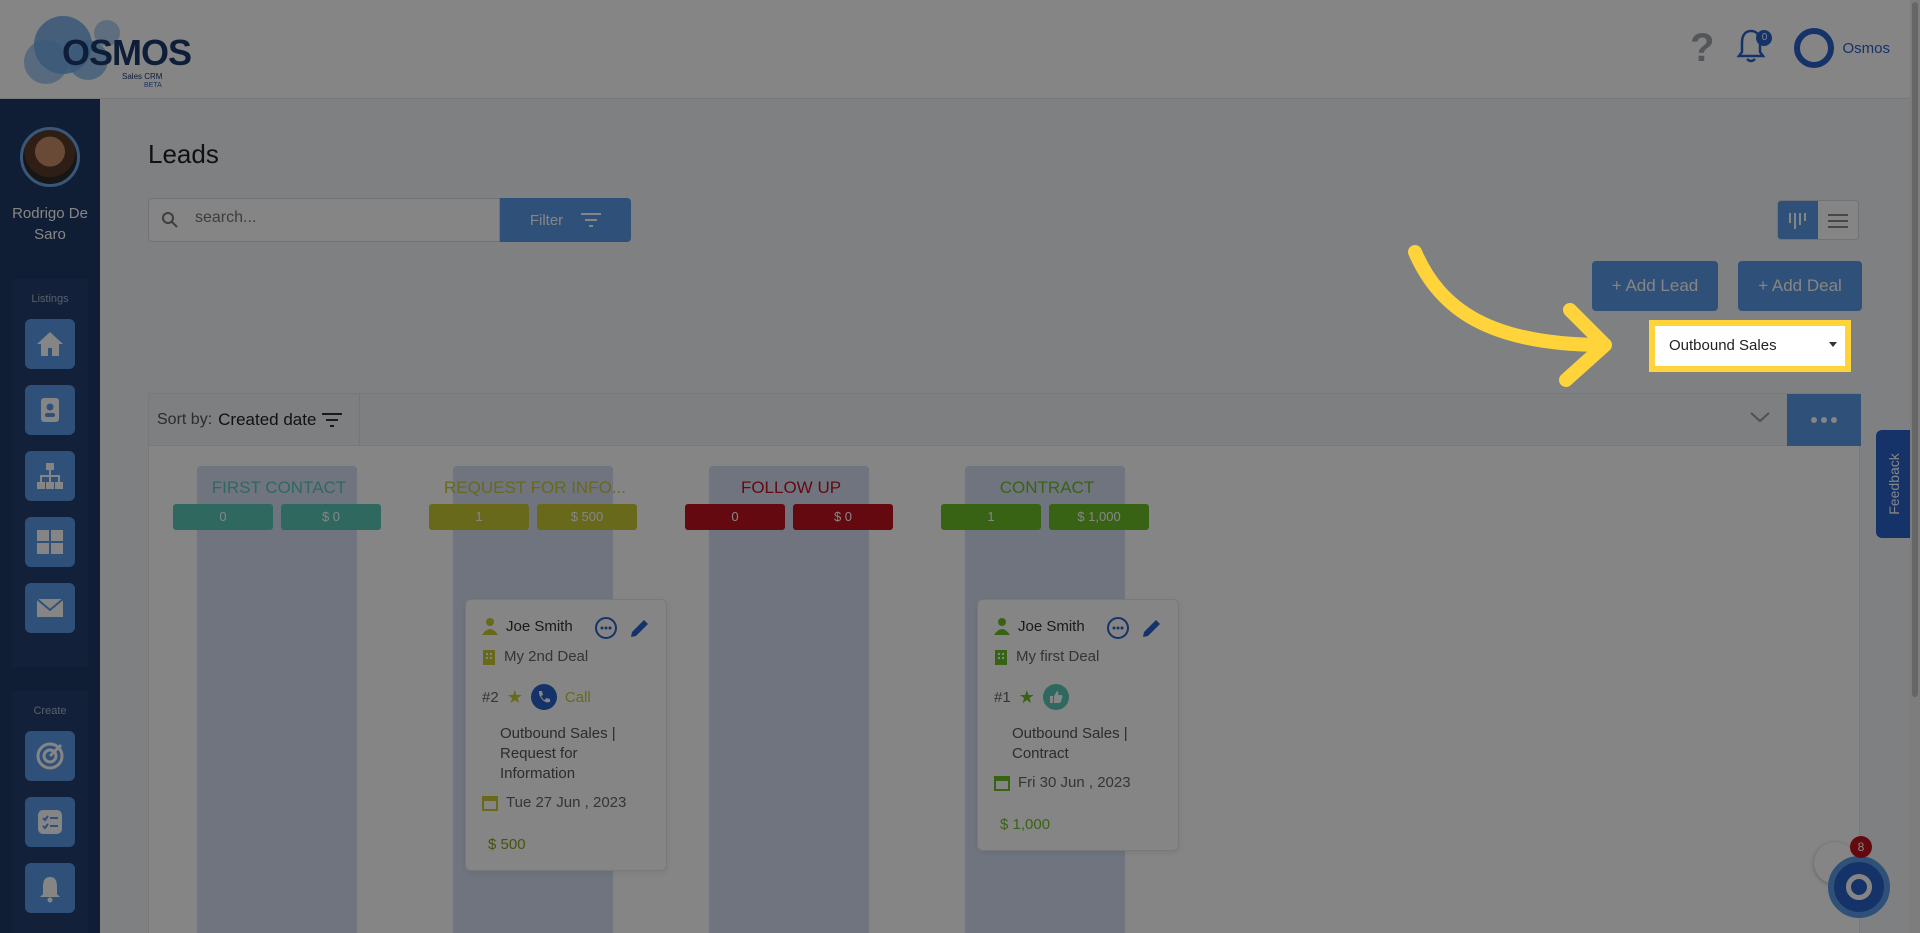 Image resolution: width=1920 pixels, height=933 pixels. I want to click on account-menu: Osmos, so click(1842, 48).